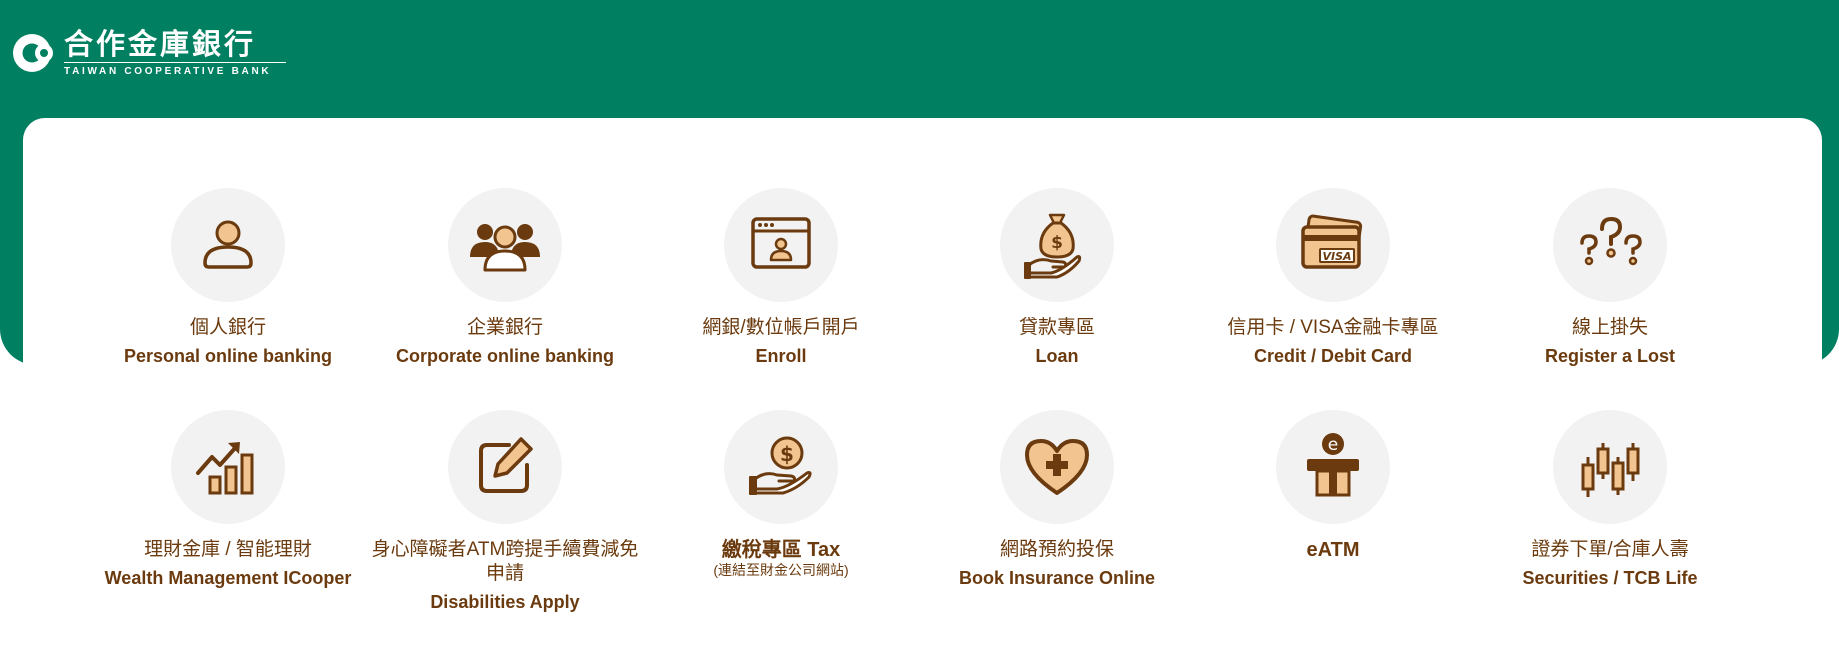  I want to click on question-marks-icon, so click(1611, 241).